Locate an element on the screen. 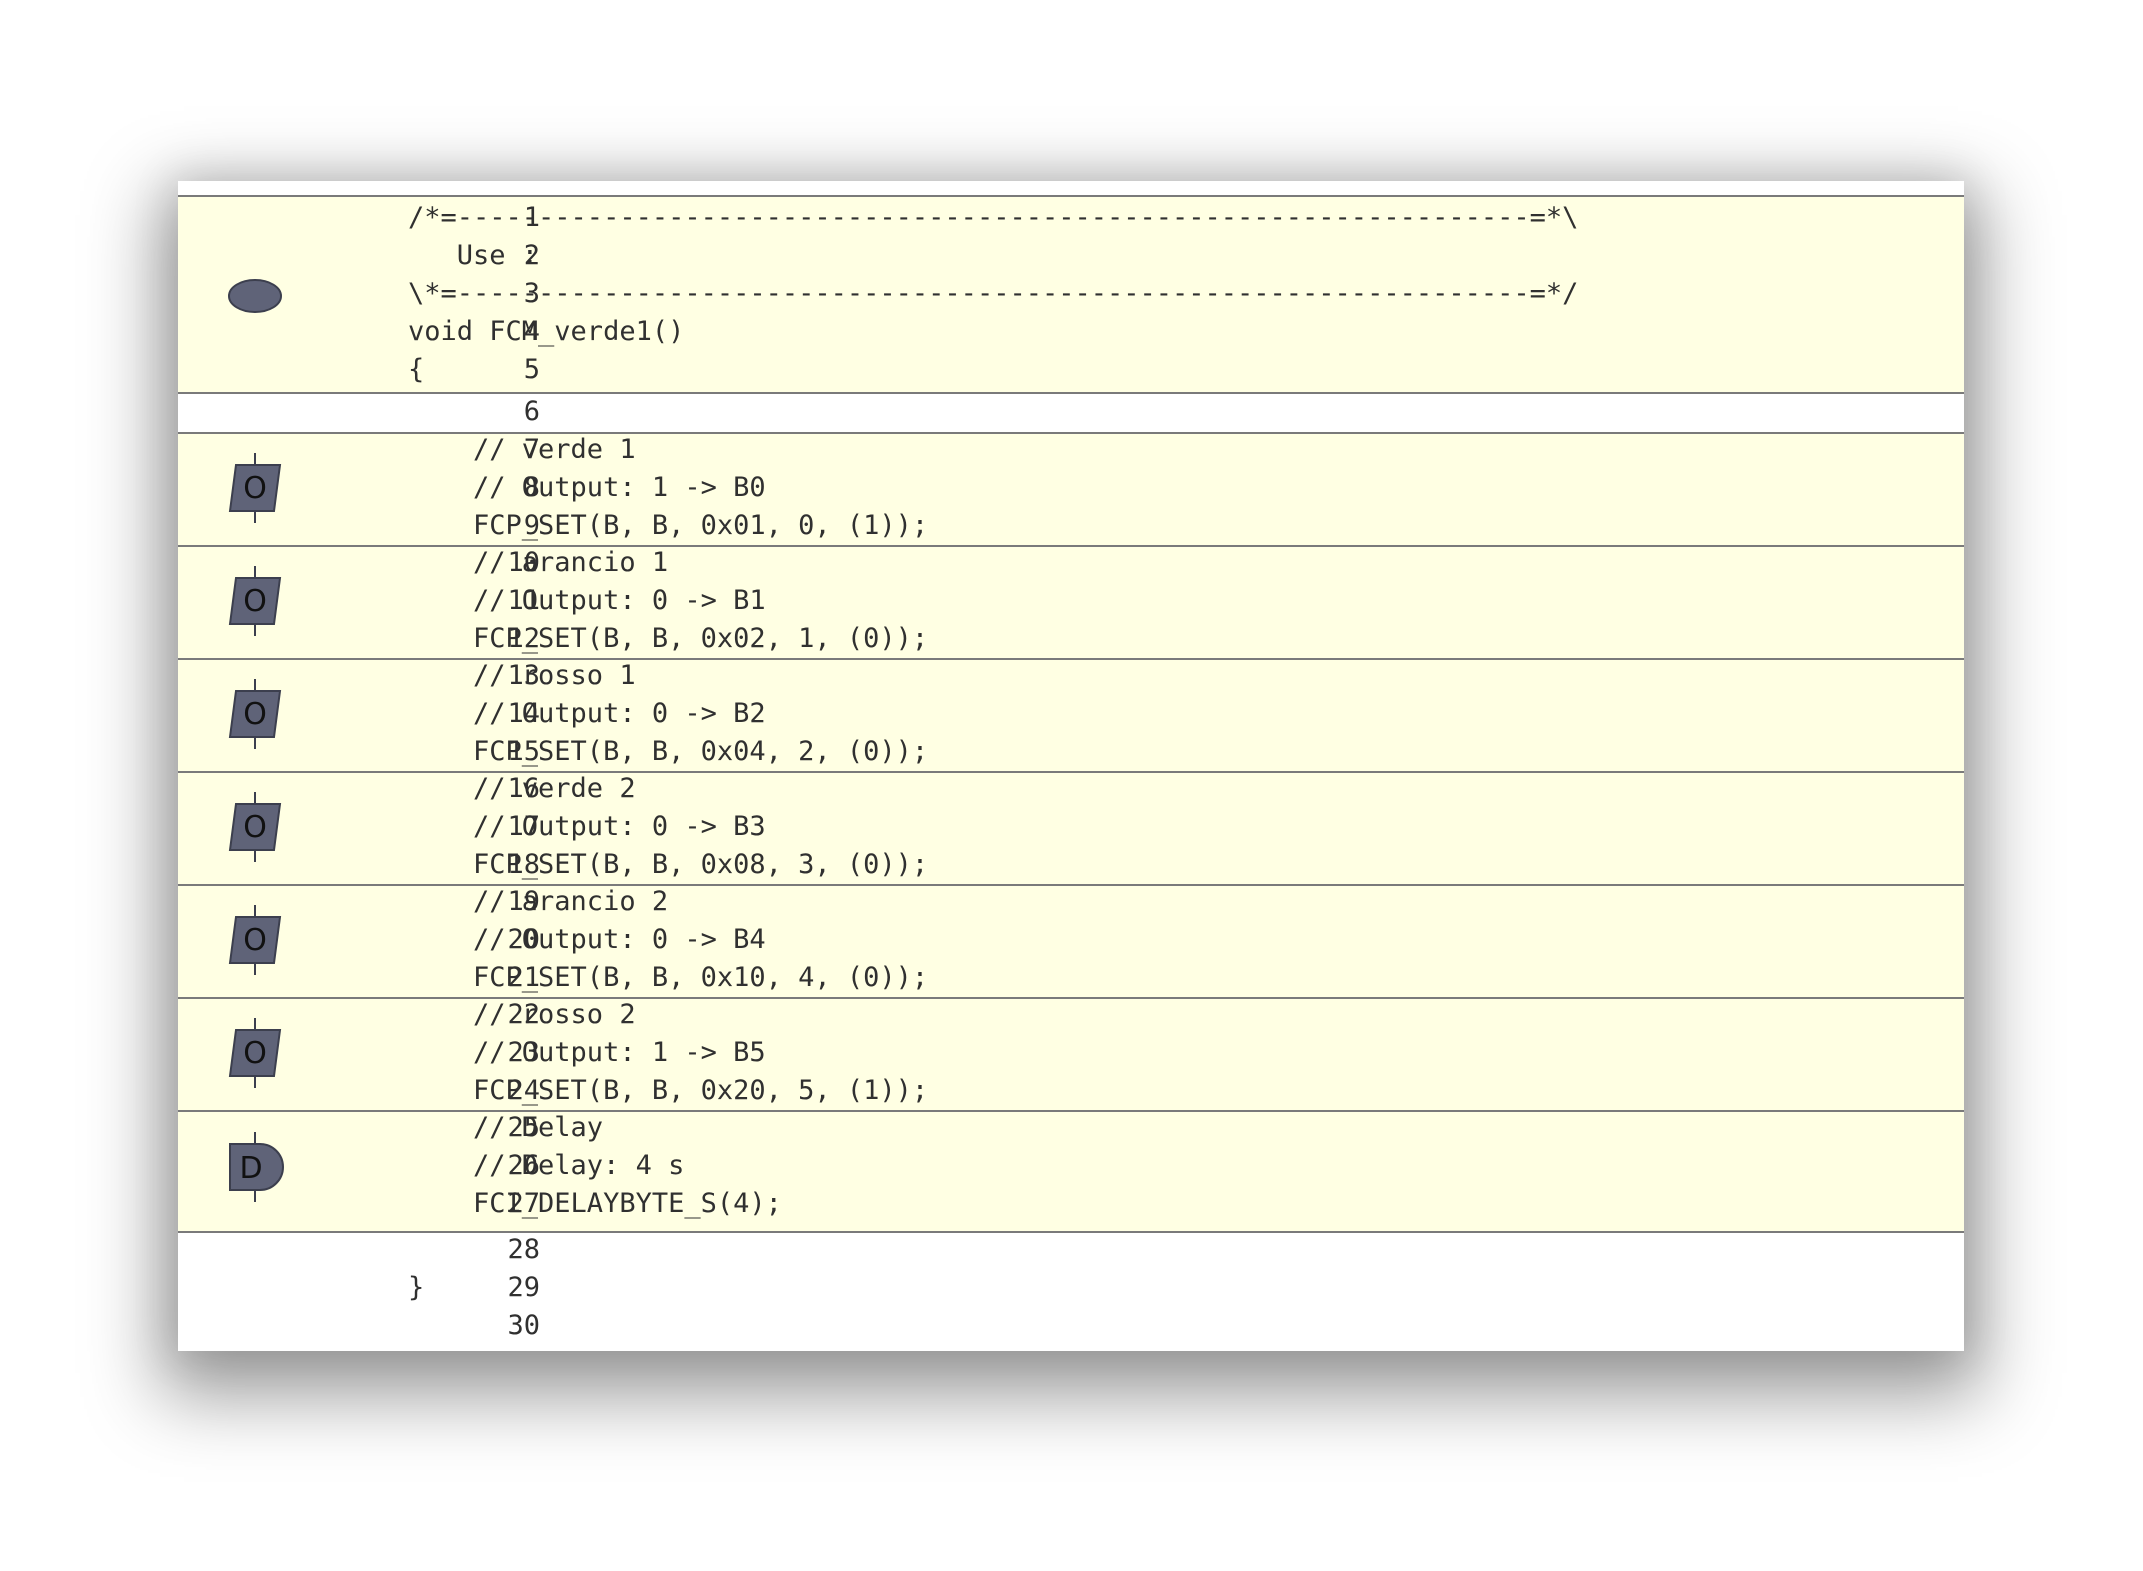 Image resolution: width=2143 pixels, height=1571 pixels. line-number: 29 is located at coordinates (523, 1287).